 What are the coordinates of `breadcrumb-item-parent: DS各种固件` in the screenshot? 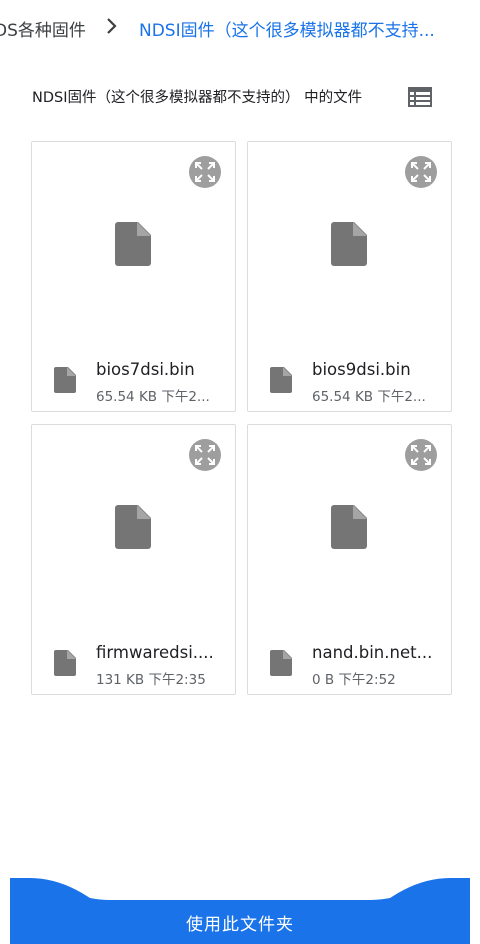 It's located at (43, 28).